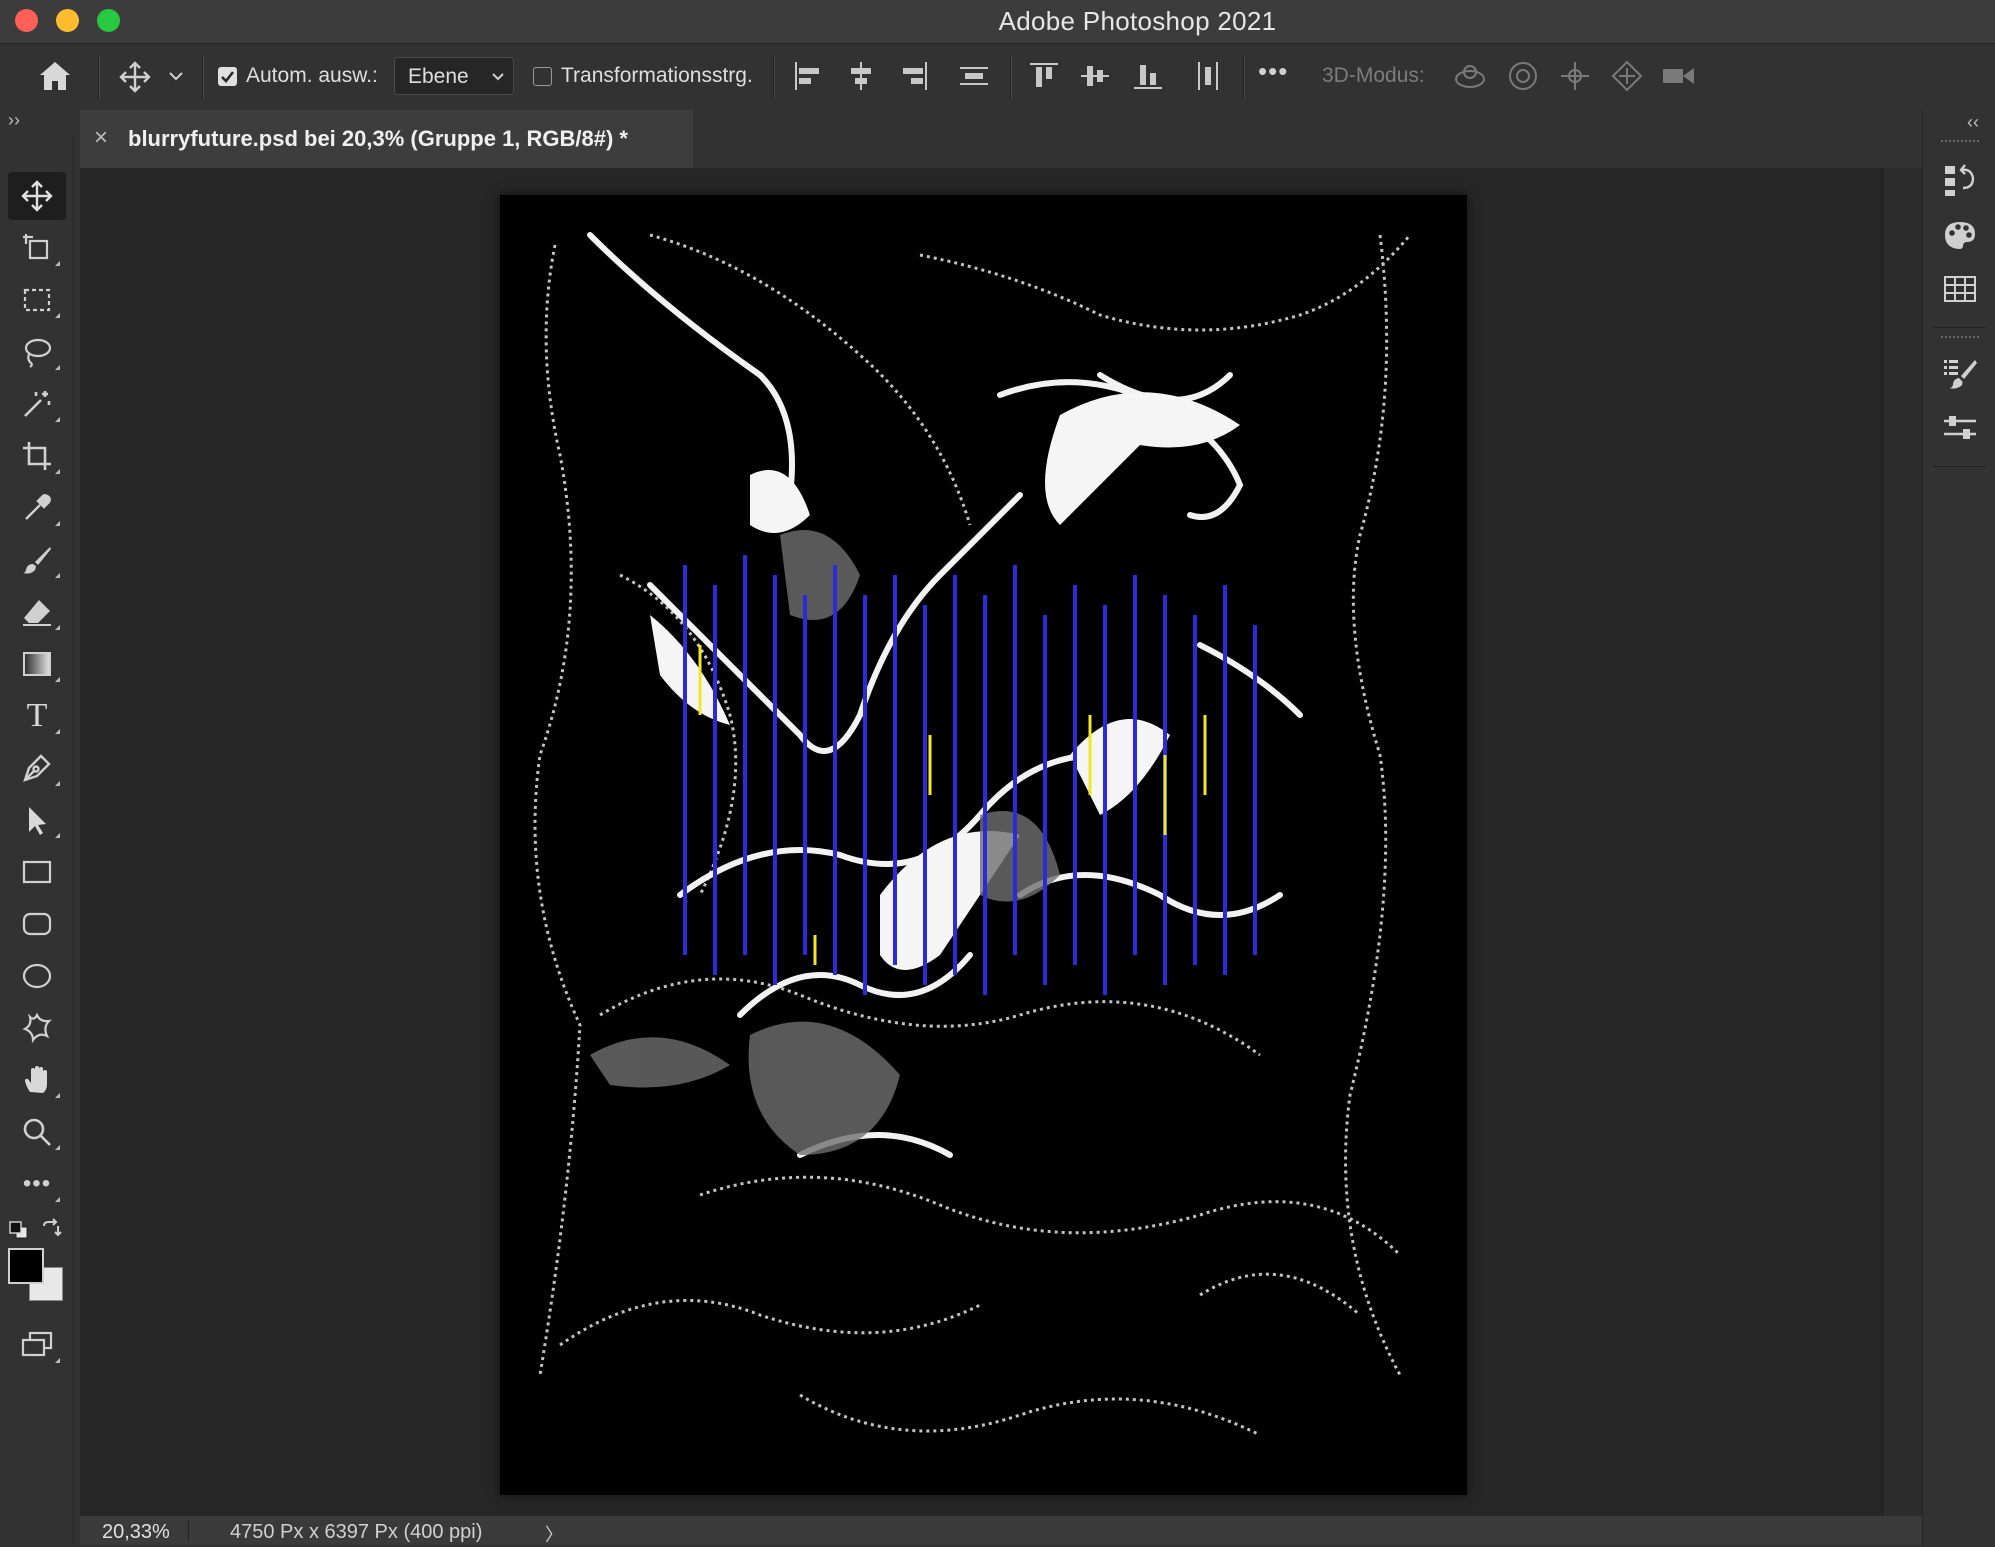 The width and height of the screenshot is (1995, 1547). Describe the element at coordinates (861, 76) in the screenshot. I see `align-horizontal-centers-icon` at that location.